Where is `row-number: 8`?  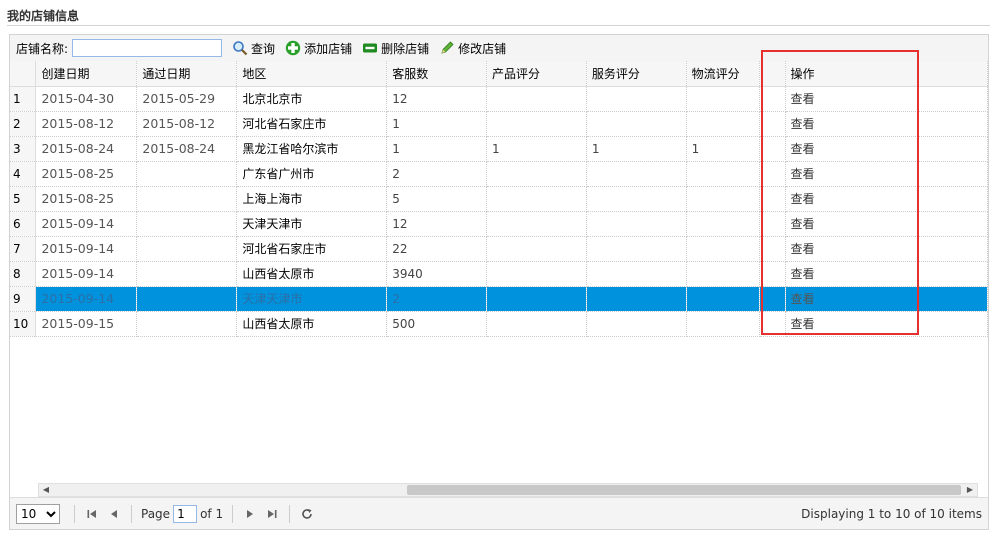 row-number: 8 is located at coordinates (23, 274).